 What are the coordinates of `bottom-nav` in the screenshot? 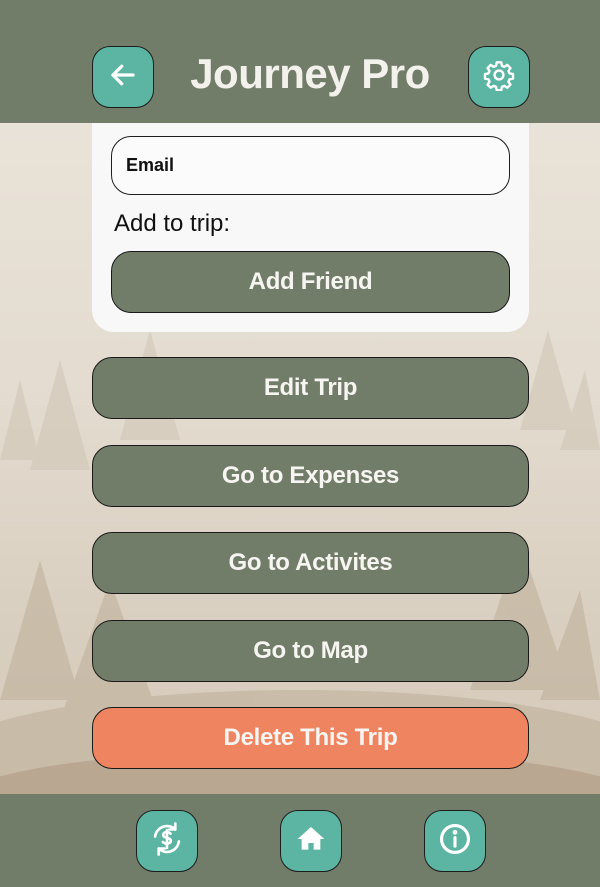 It's located at (300, 840).